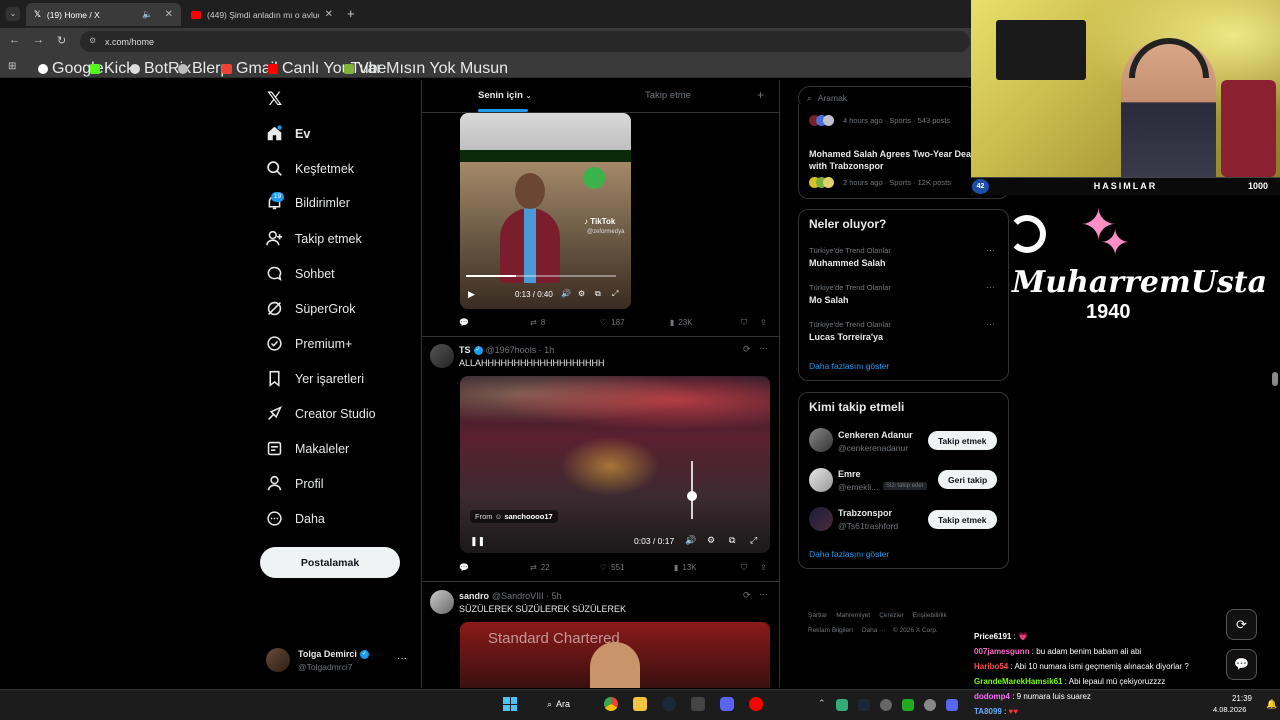 The image size is (1280, 720). I want to click on volume-slider-thumb, so click(692, 496).